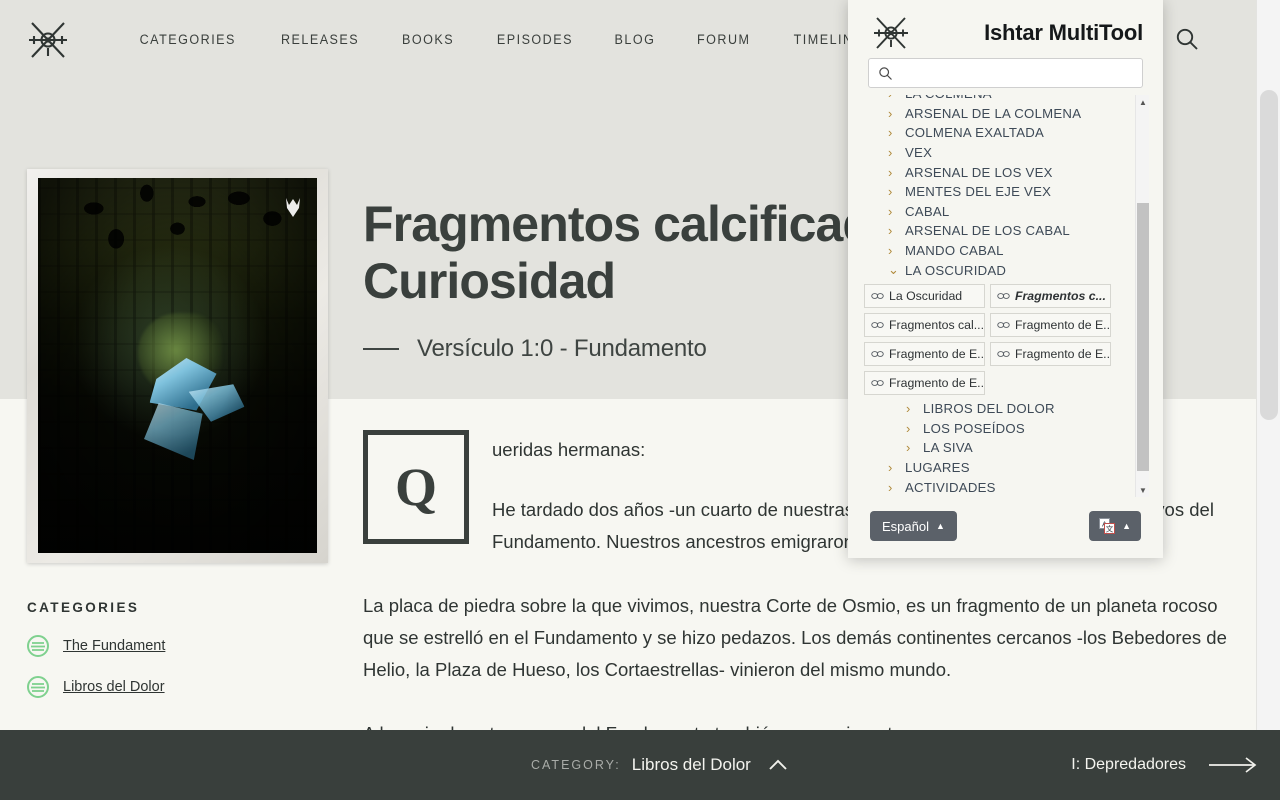  What do you see at coordinates (188, 39) in the screenshot?
I see `nav-item-categories: CATEGORIES` at bounding box center [188, 39].